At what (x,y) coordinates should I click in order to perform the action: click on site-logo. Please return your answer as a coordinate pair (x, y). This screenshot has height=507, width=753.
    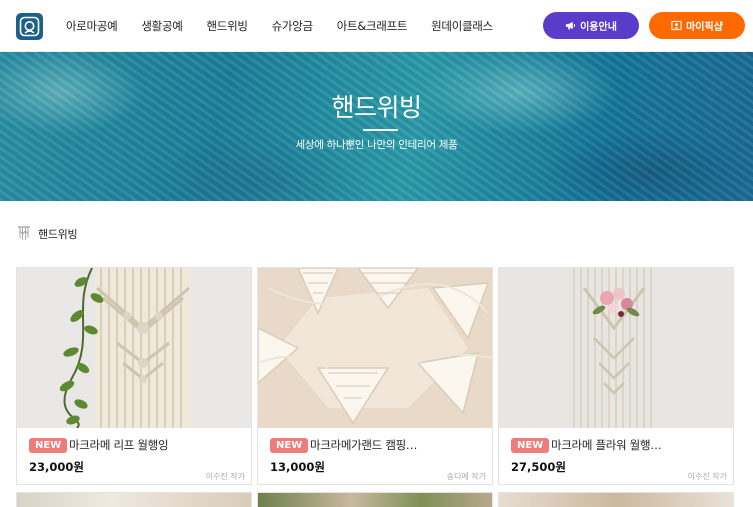
    Looking at the image, I should click on (29, 26).